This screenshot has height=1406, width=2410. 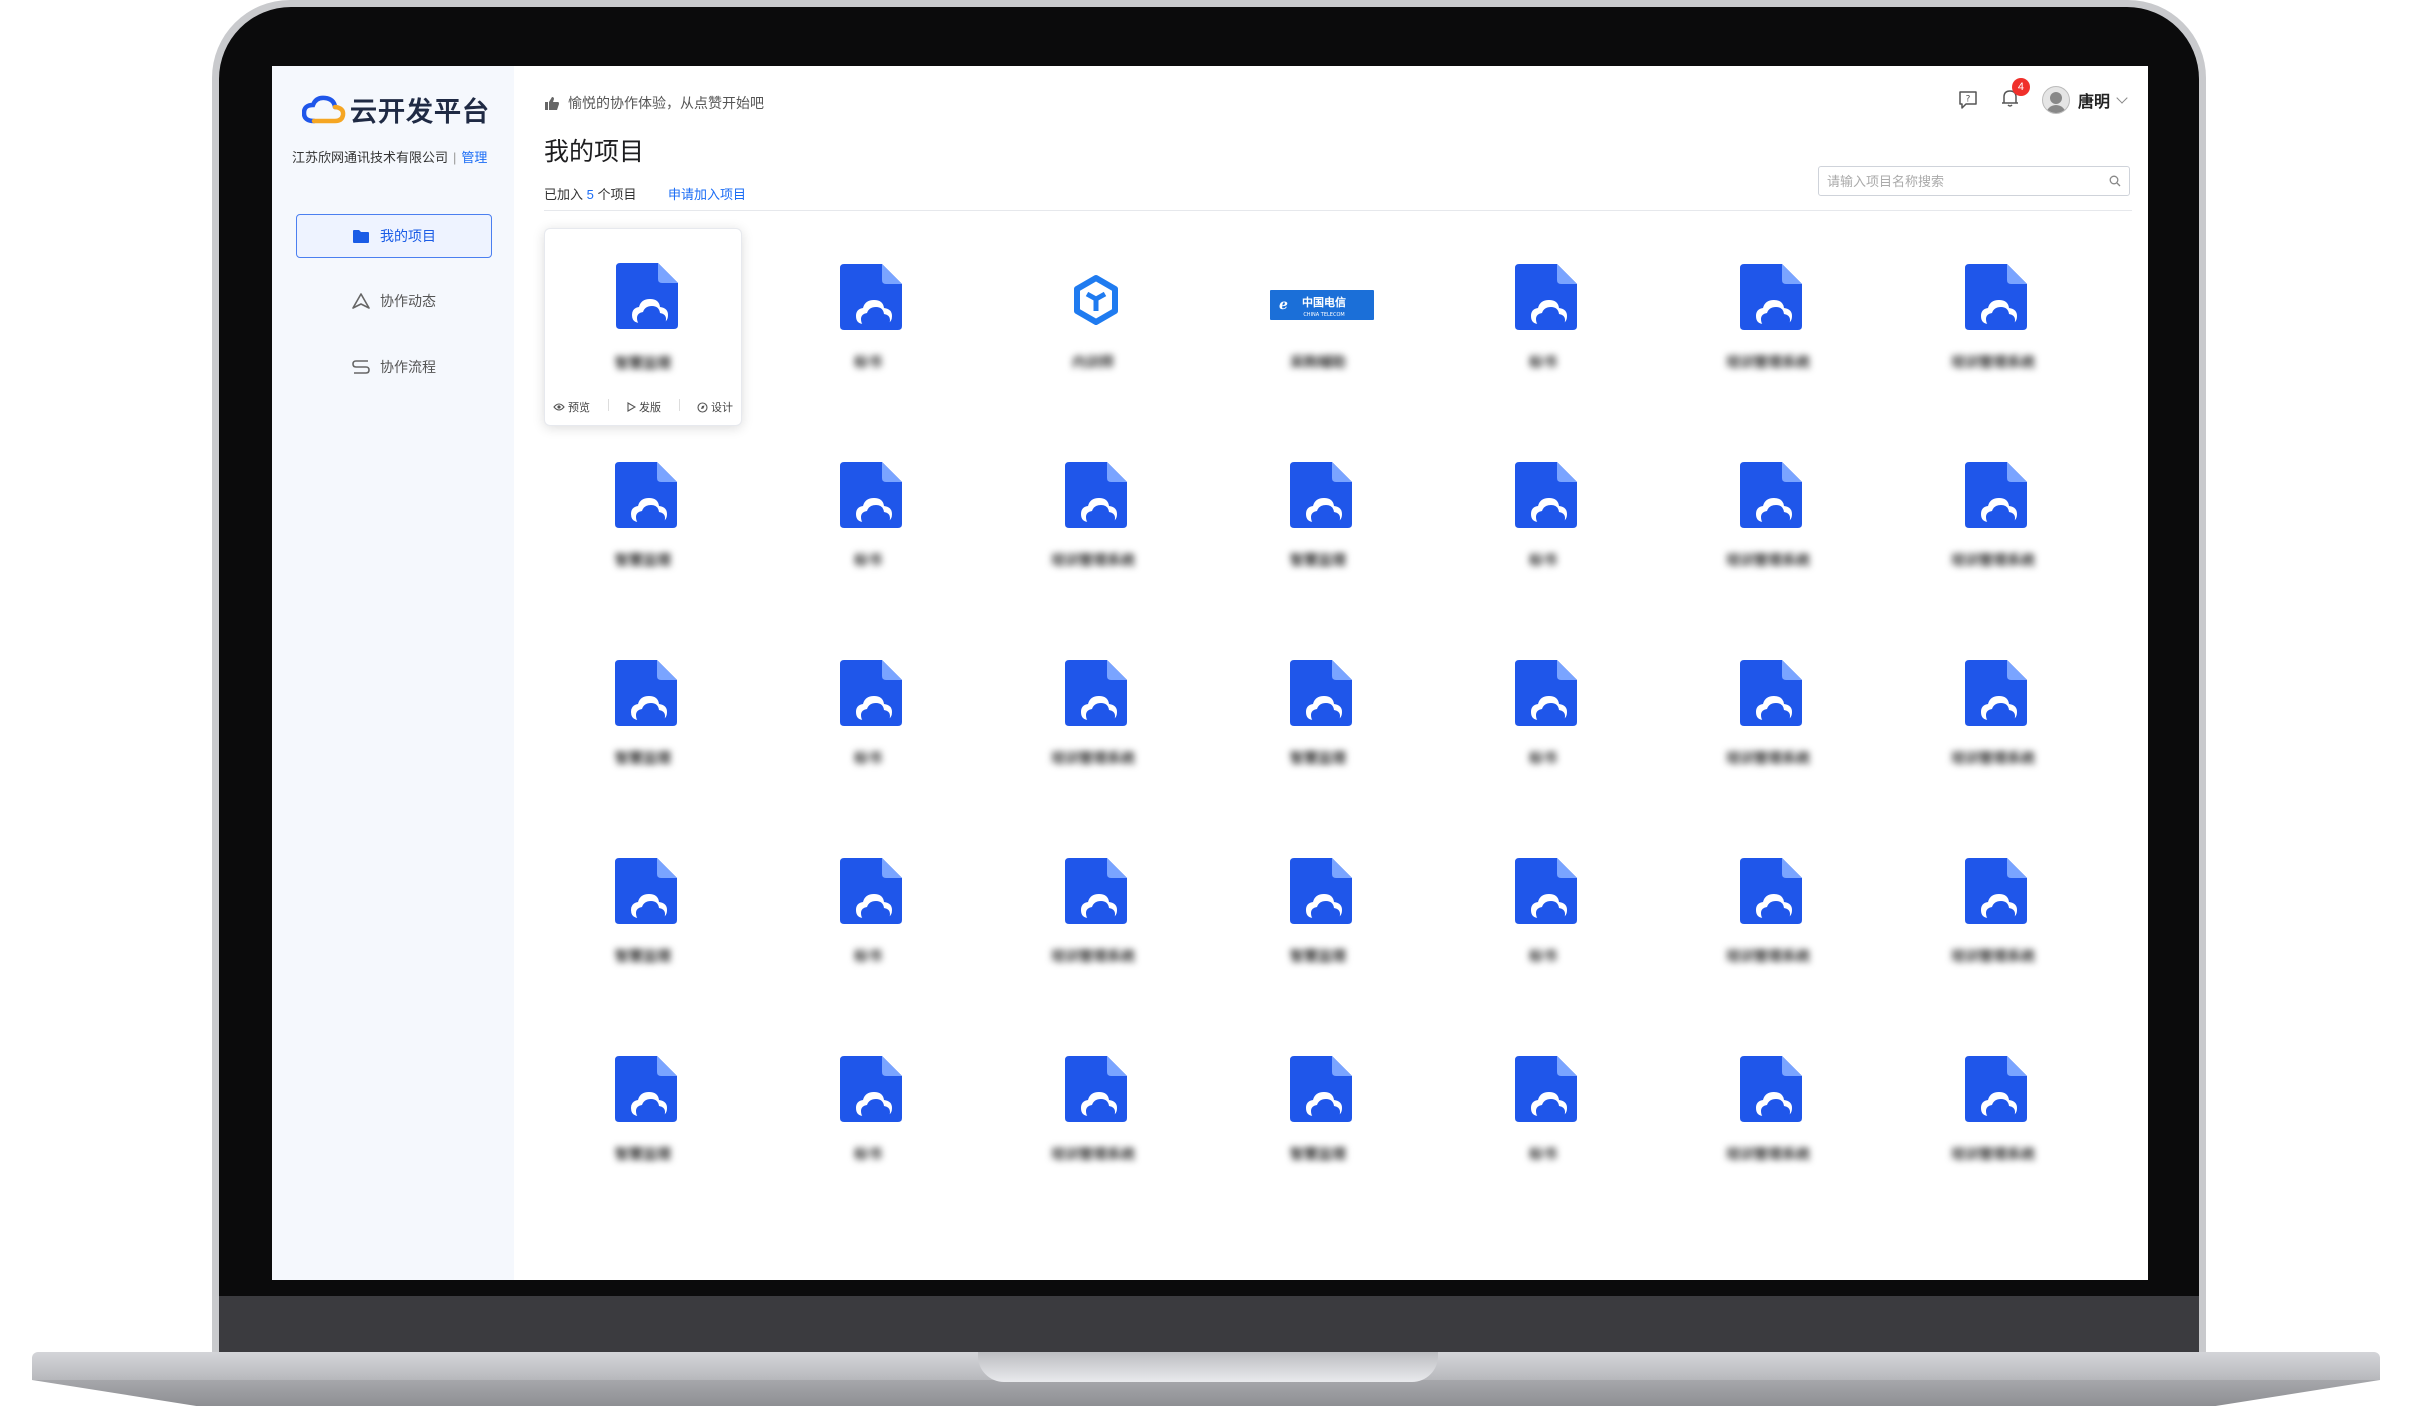 What do you see at coordinates (474, 157) in the screenshot?
I see `manage-link: 管理` at bounding box center [474, 157].